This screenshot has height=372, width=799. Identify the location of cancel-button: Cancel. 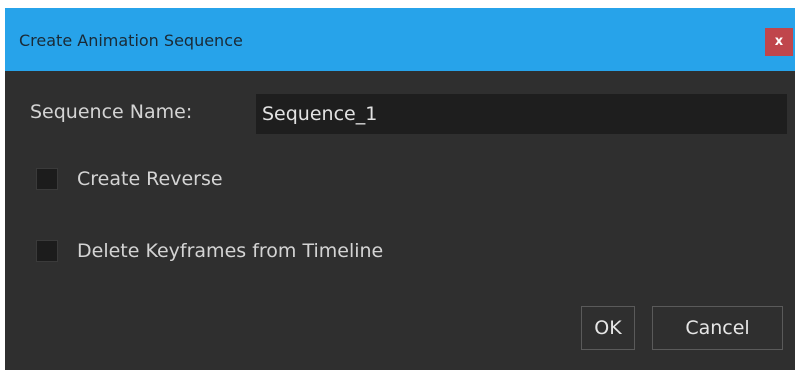
(717, 328).